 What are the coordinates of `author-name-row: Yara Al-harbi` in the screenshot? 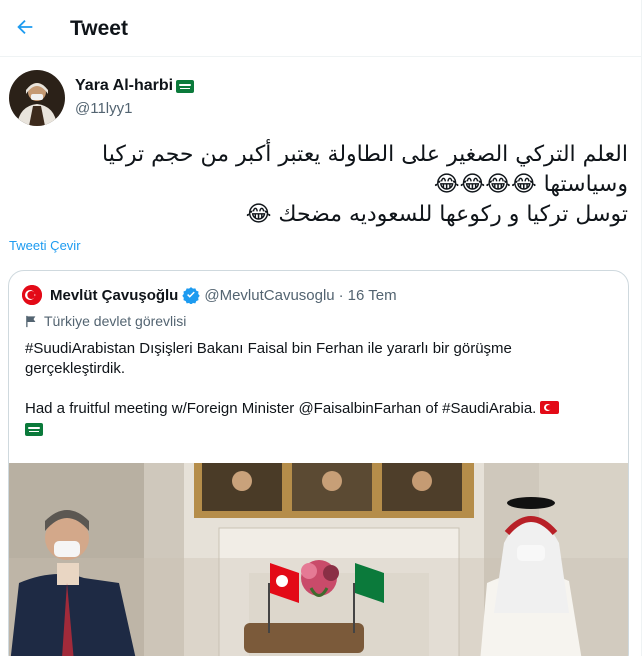 It's located at (135, 86).